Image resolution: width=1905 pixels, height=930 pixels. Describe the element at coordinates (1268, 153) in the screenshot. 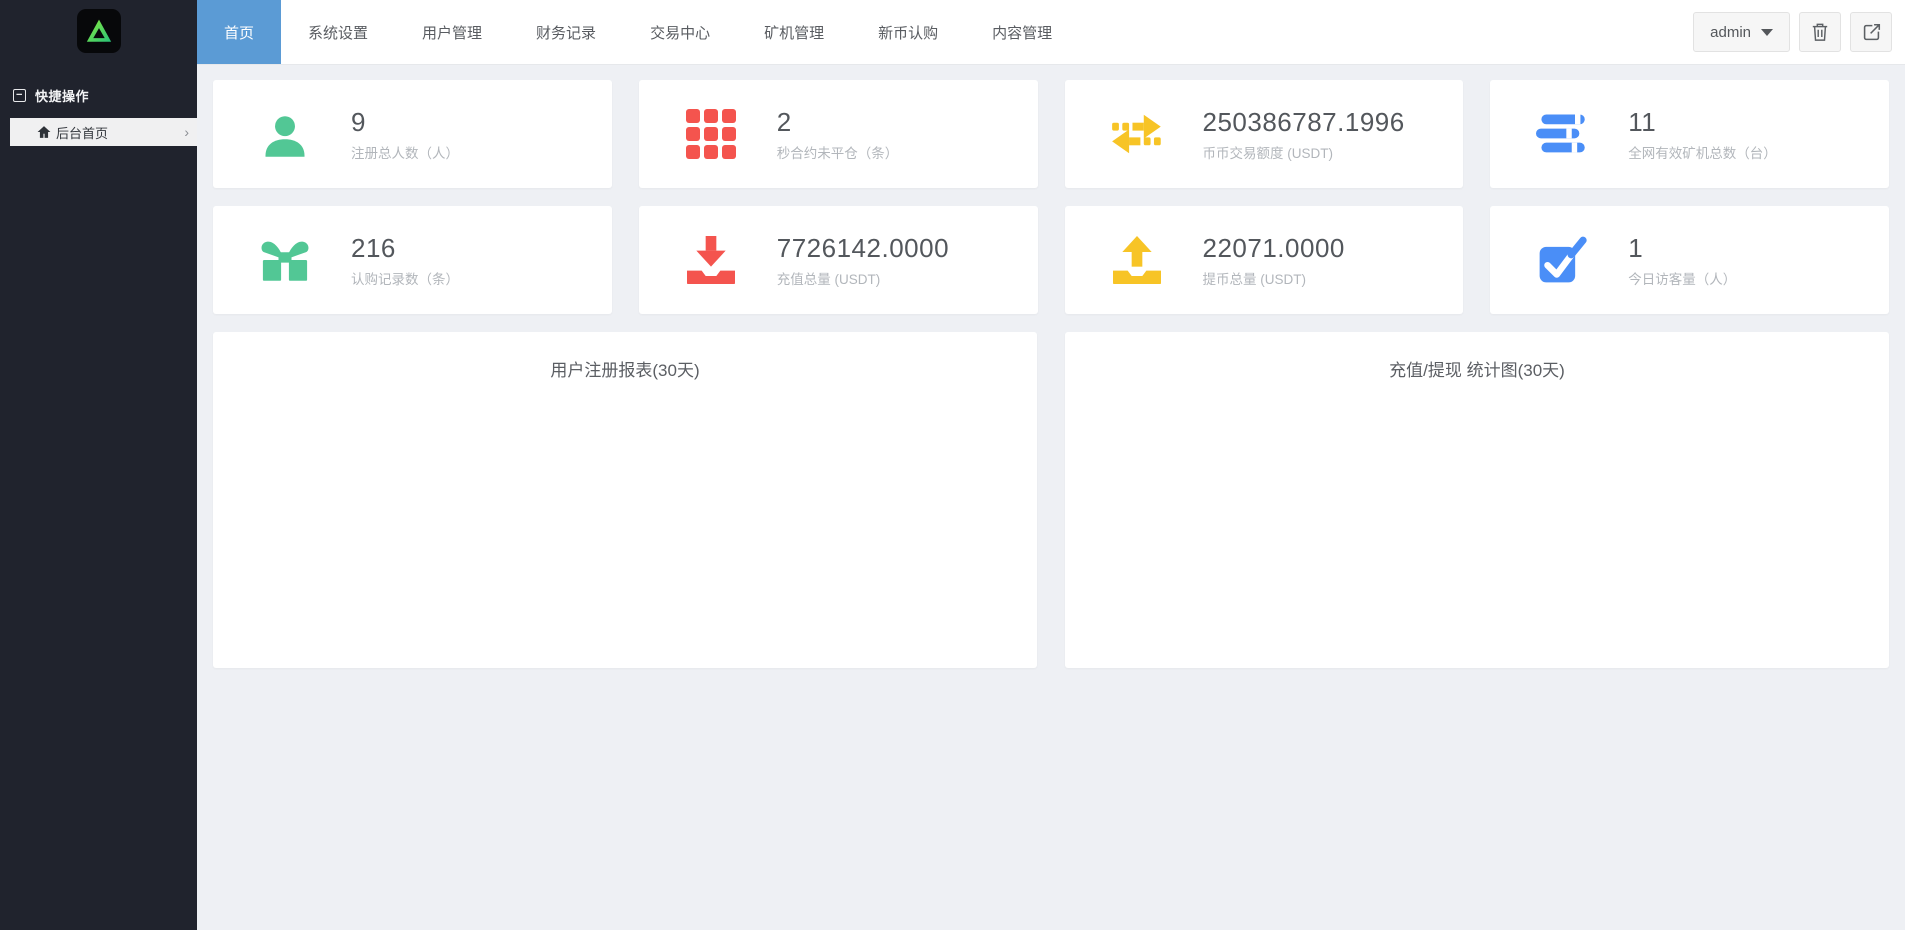

I see `stat-label: 币币交易额度 (USDT)` at that location.